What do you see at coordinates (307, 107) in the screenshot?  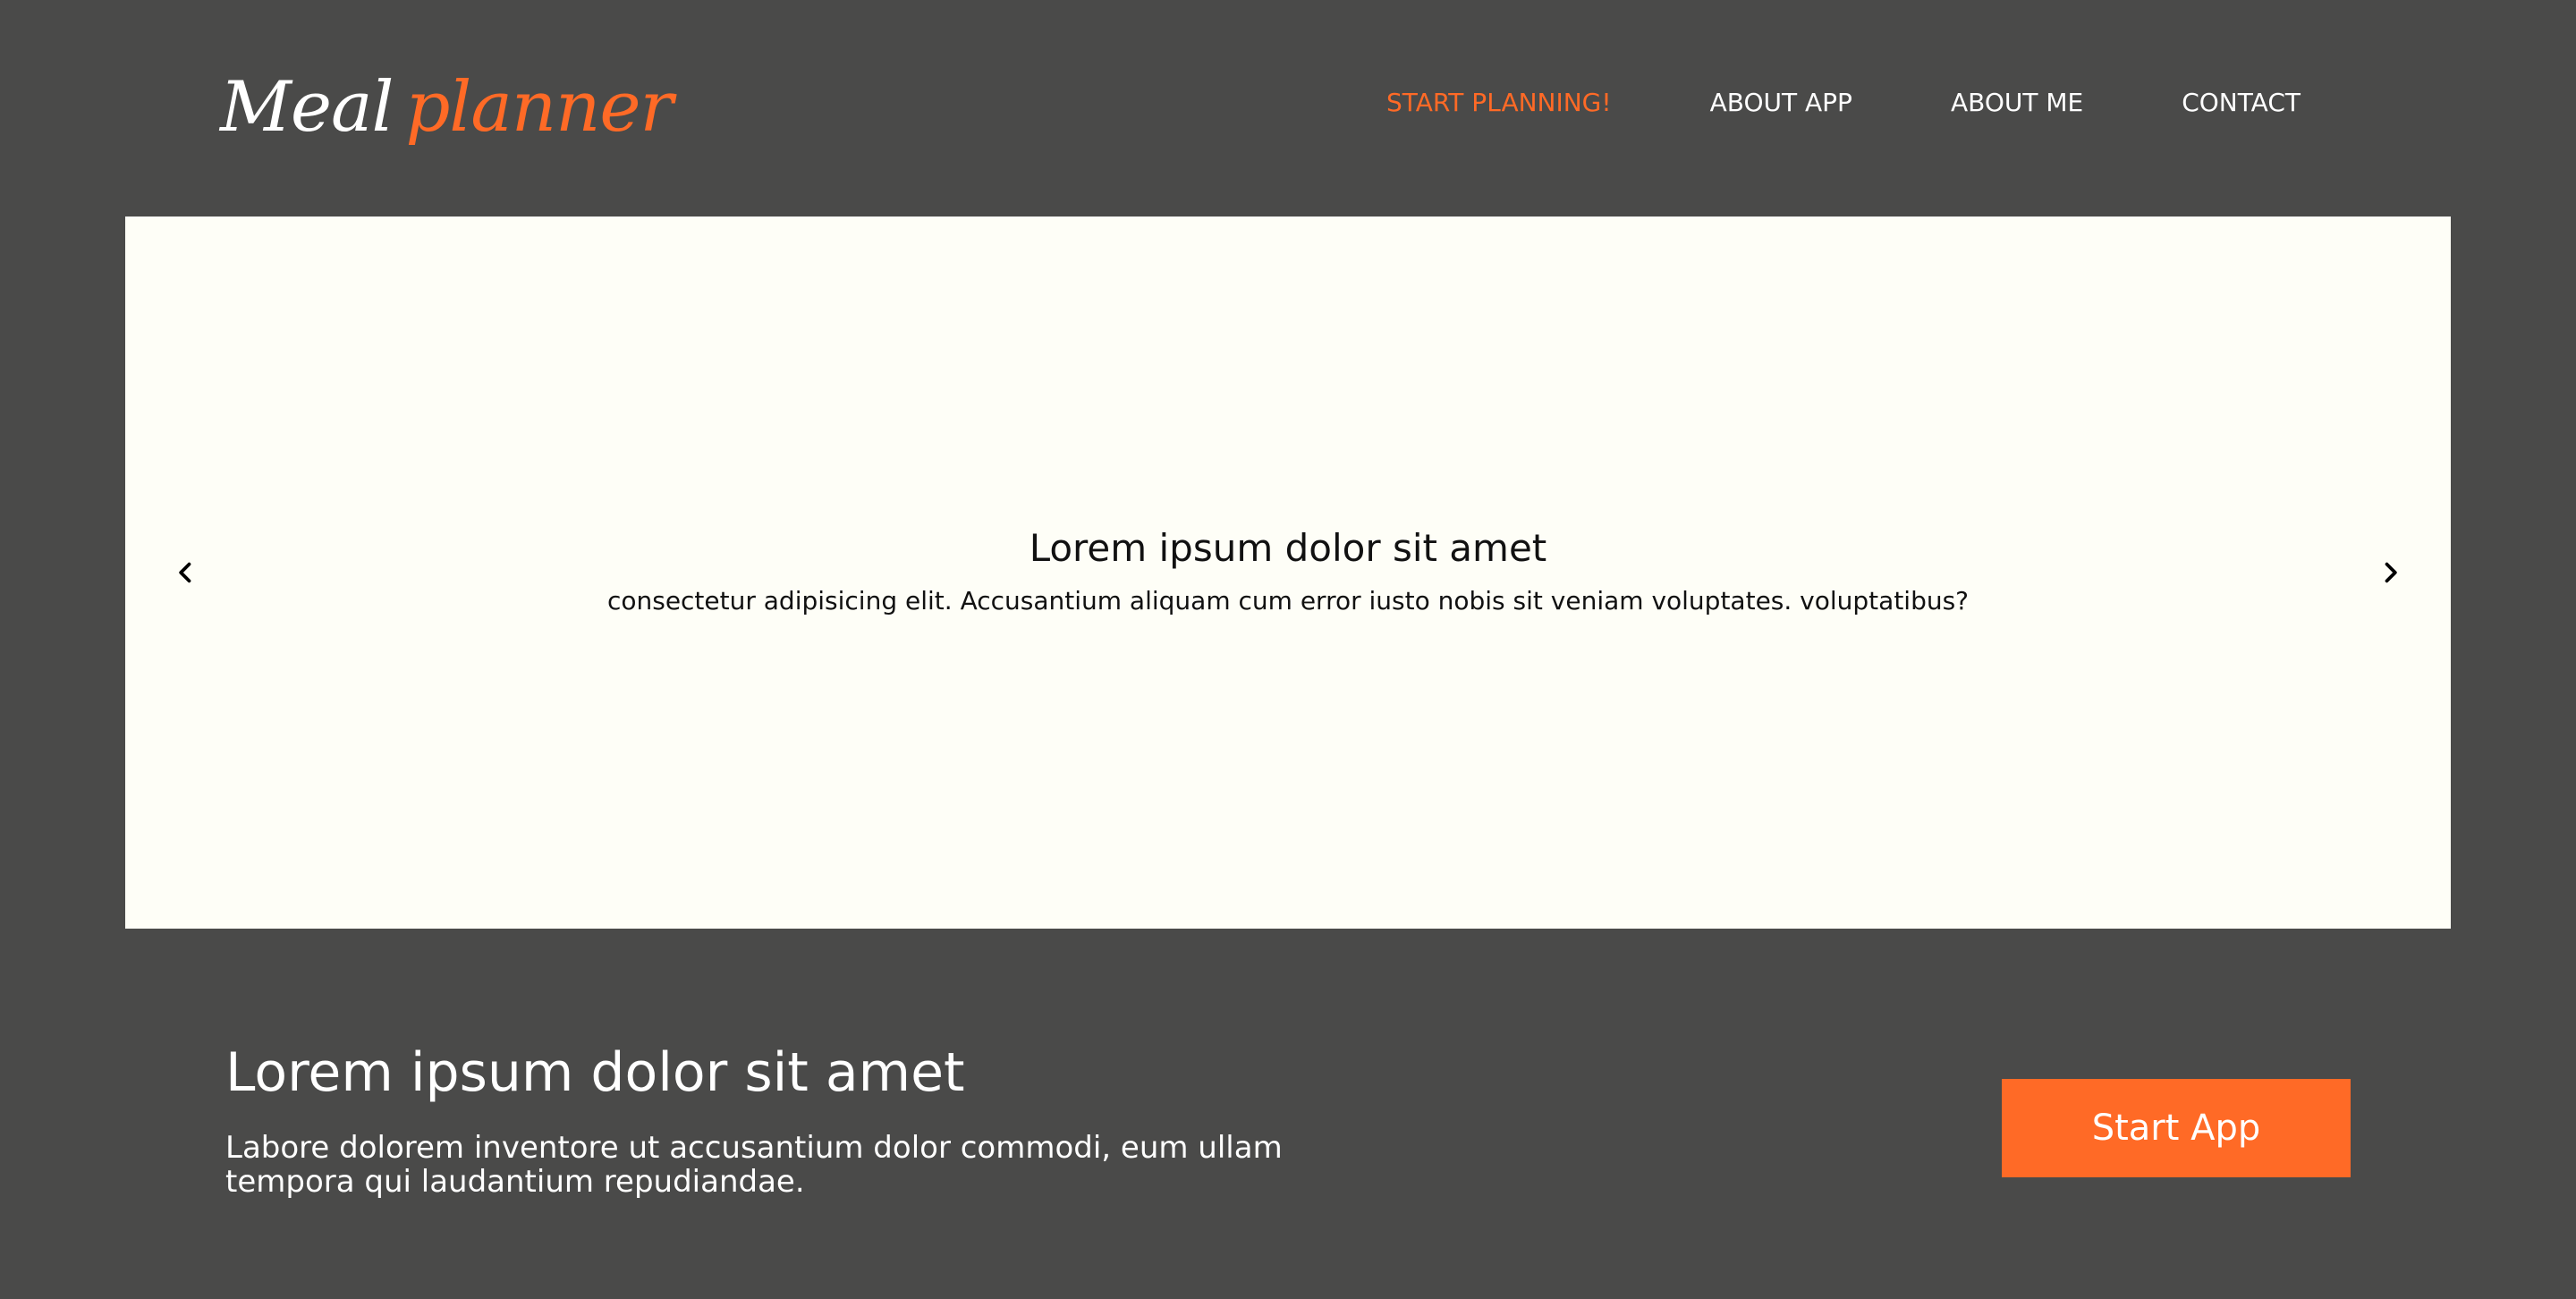 I see `logo-word-meal: Meal` at bounding box center [307, 107].